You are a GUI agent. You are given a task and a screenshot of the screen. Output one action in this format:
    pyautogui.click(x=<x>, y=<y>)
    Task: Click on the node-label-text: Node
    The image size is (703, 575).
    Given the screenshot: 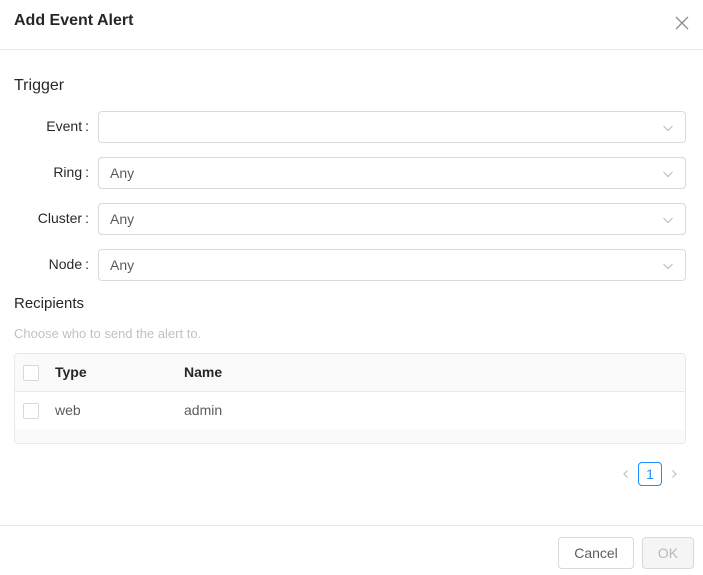 What is the action you would take?
    pyautogui.click(x=65, y=264)
    